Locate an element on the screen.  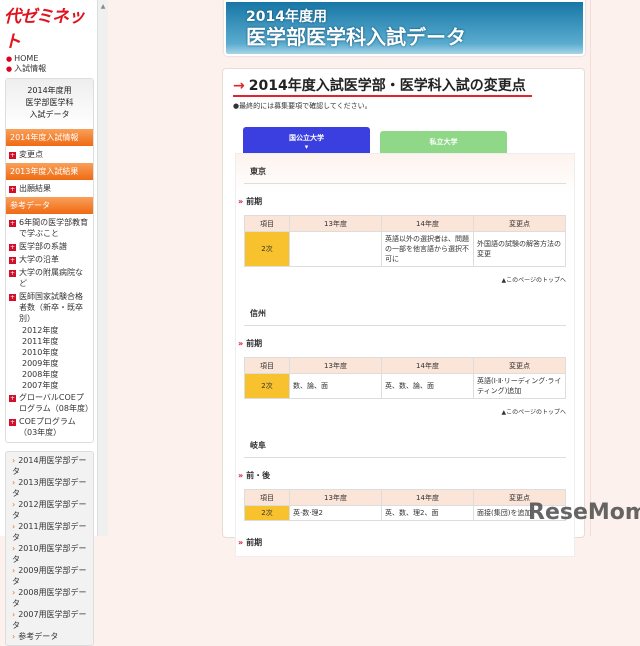
data-link: › 2009用医学部データ is located at coordinates (49, 576).